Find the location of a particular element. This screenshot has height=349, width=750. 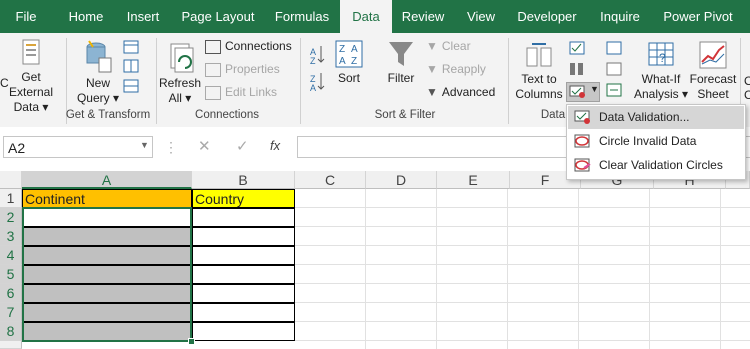

database-icon is located at coordinates (31, 52).